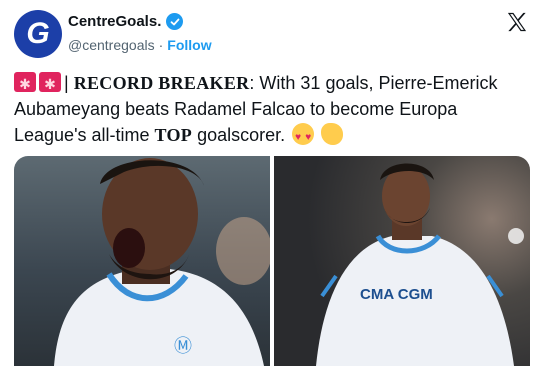  What do you see at coordinates (189, 45) in the screenshot?
I see `follow-button: Follow` at bounding box center [189, 45].